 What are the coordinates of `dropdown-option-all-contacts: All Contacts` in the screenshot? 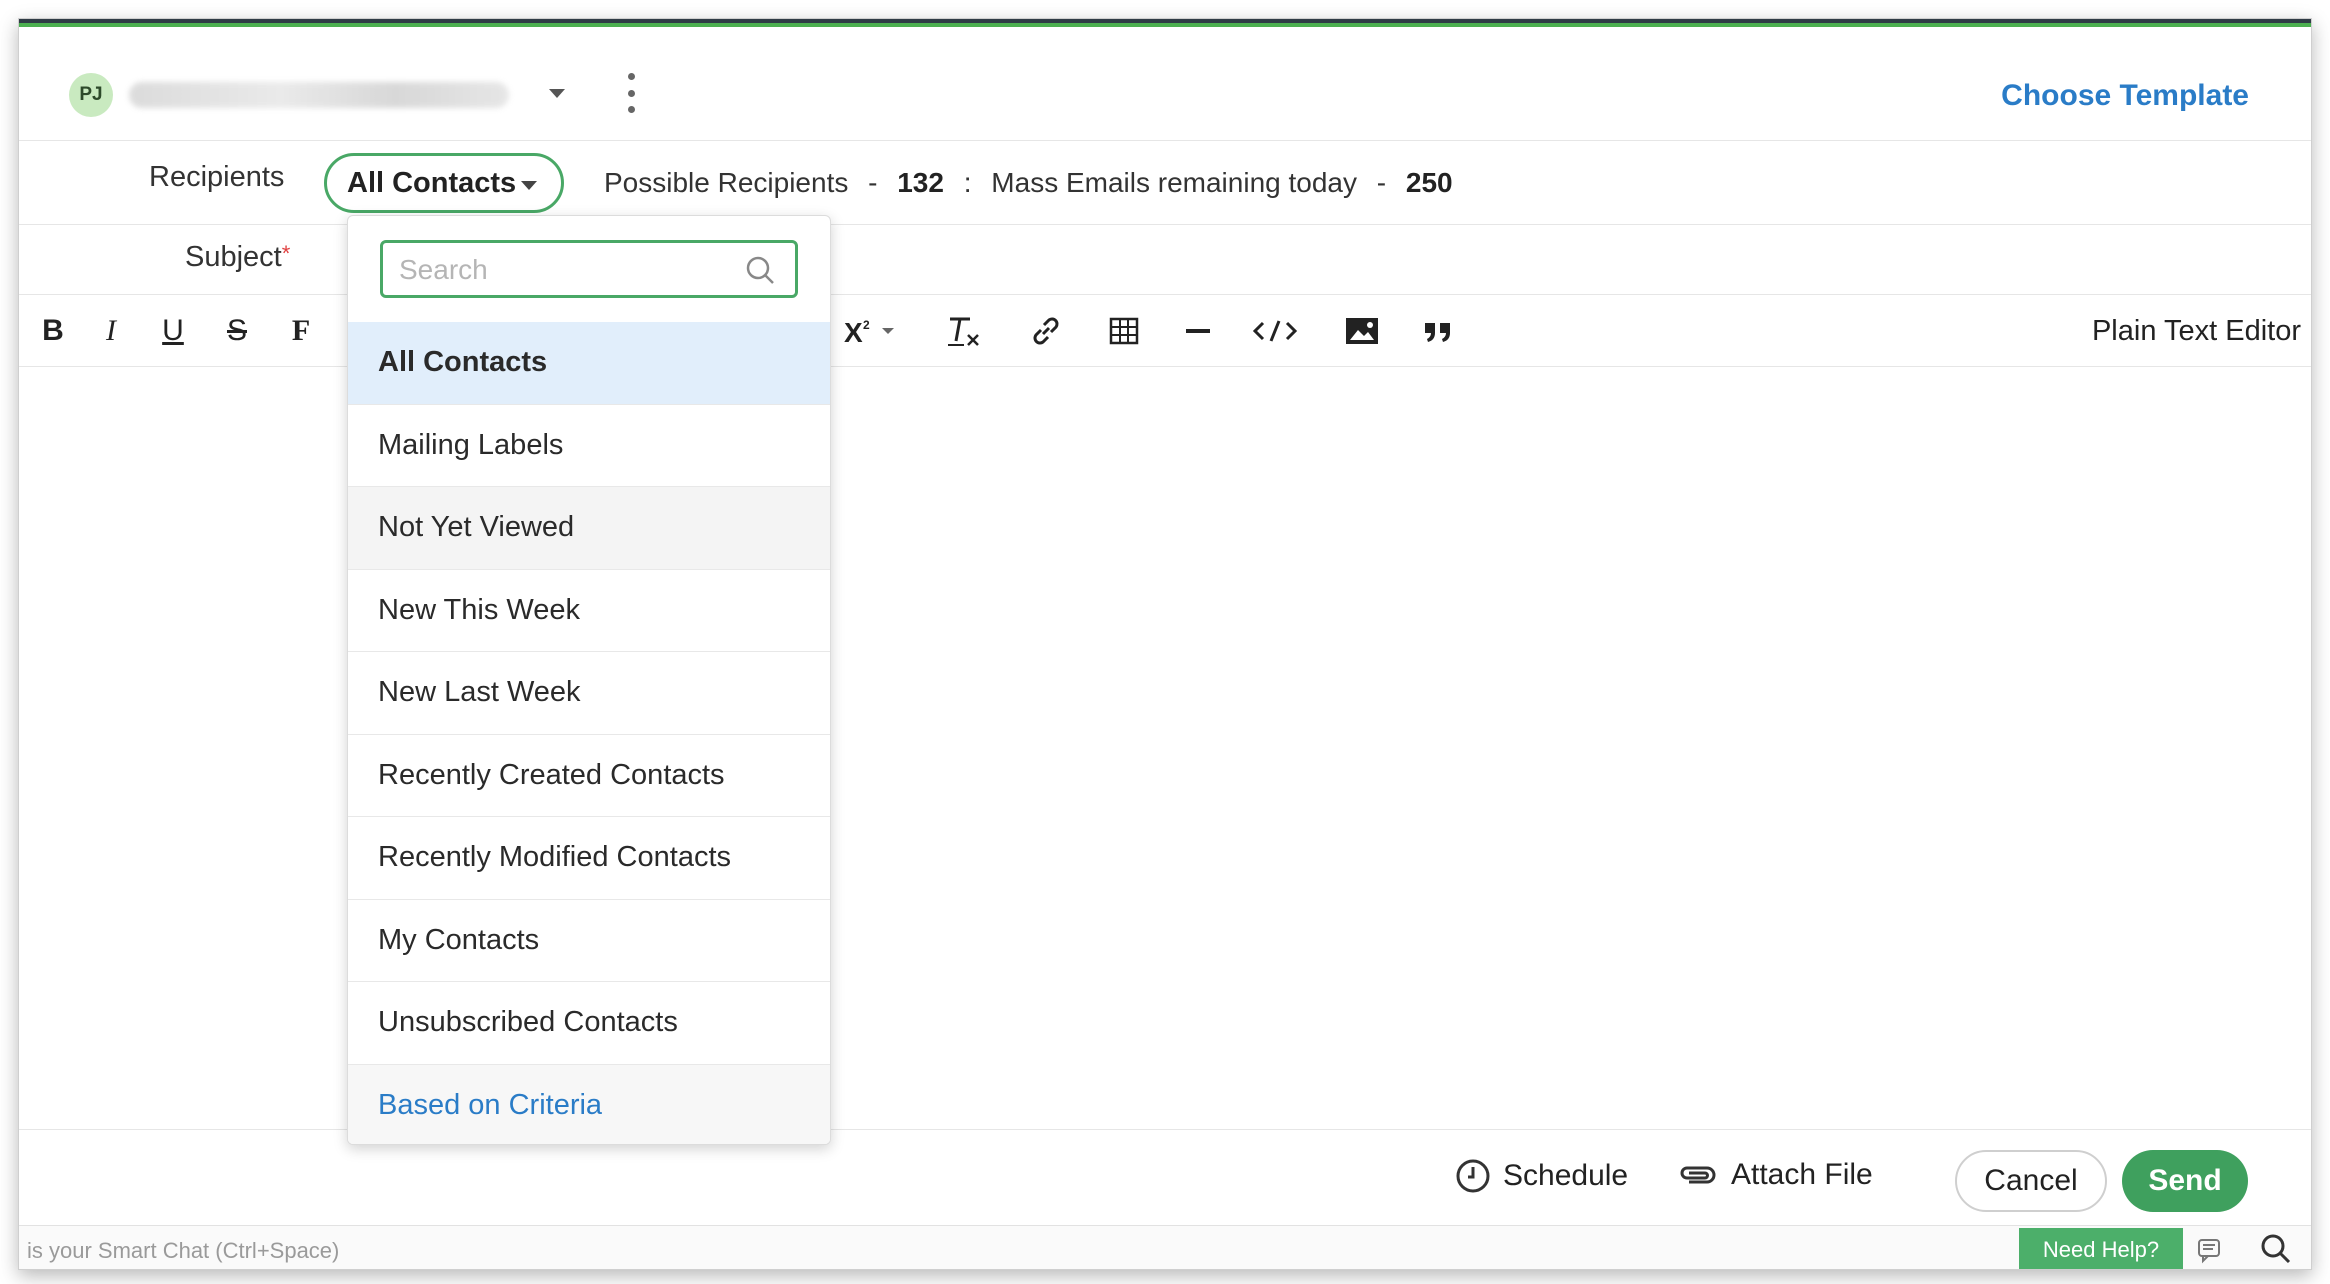 It's located at (589, 363).